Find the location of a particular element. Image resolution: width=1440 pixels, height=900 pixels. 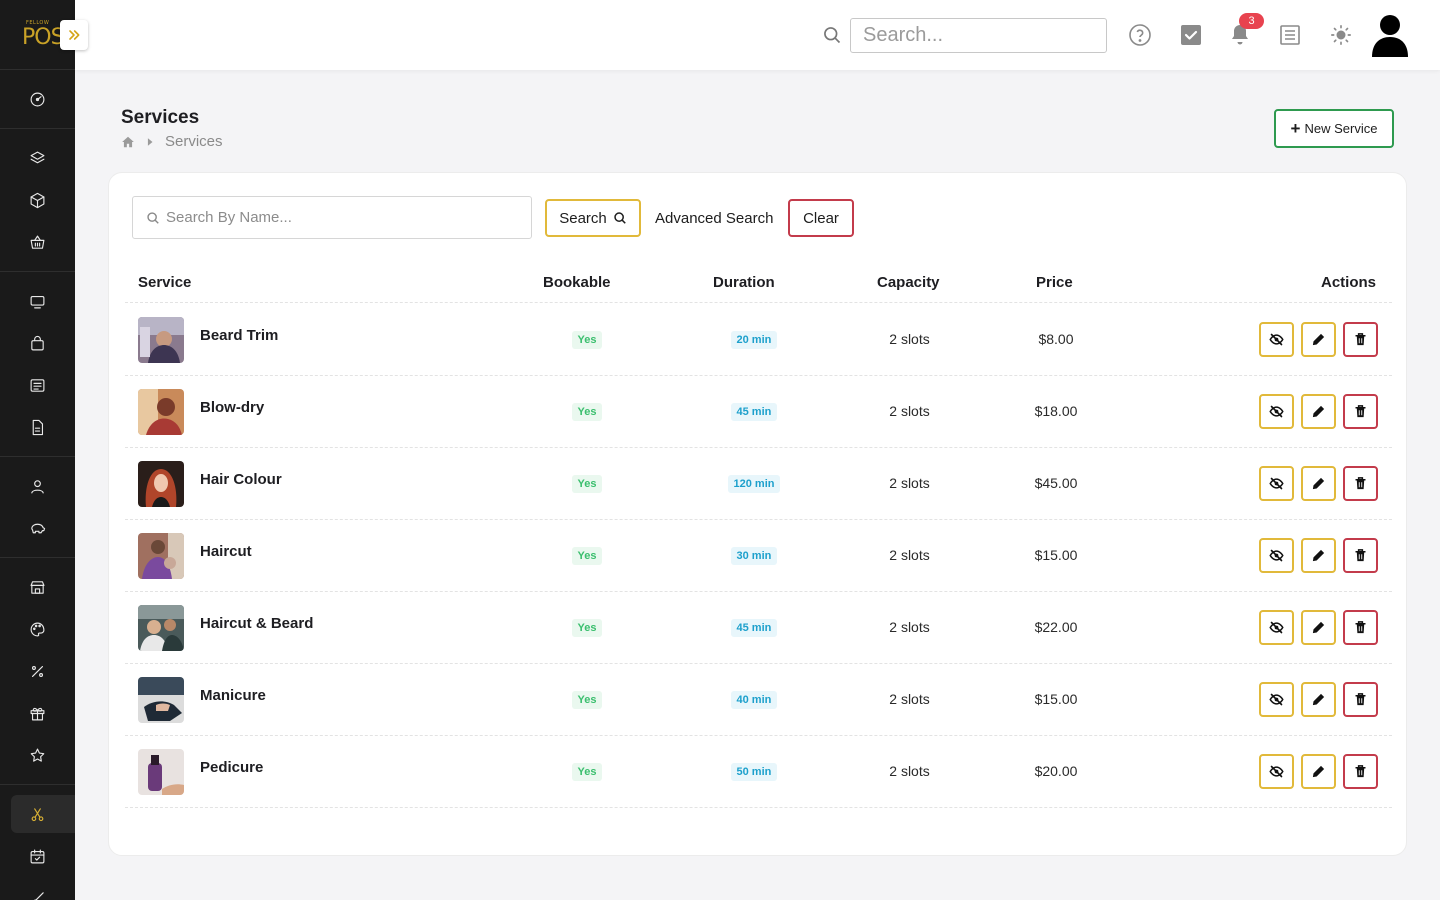

layers-icon is located at coordinates (37, 157).